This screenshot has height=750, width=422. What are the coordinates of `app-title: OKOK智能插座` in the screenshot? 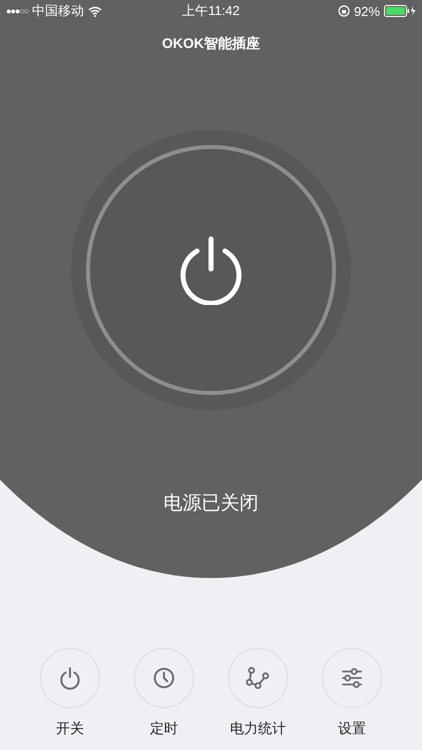 It's located at (211, 44).